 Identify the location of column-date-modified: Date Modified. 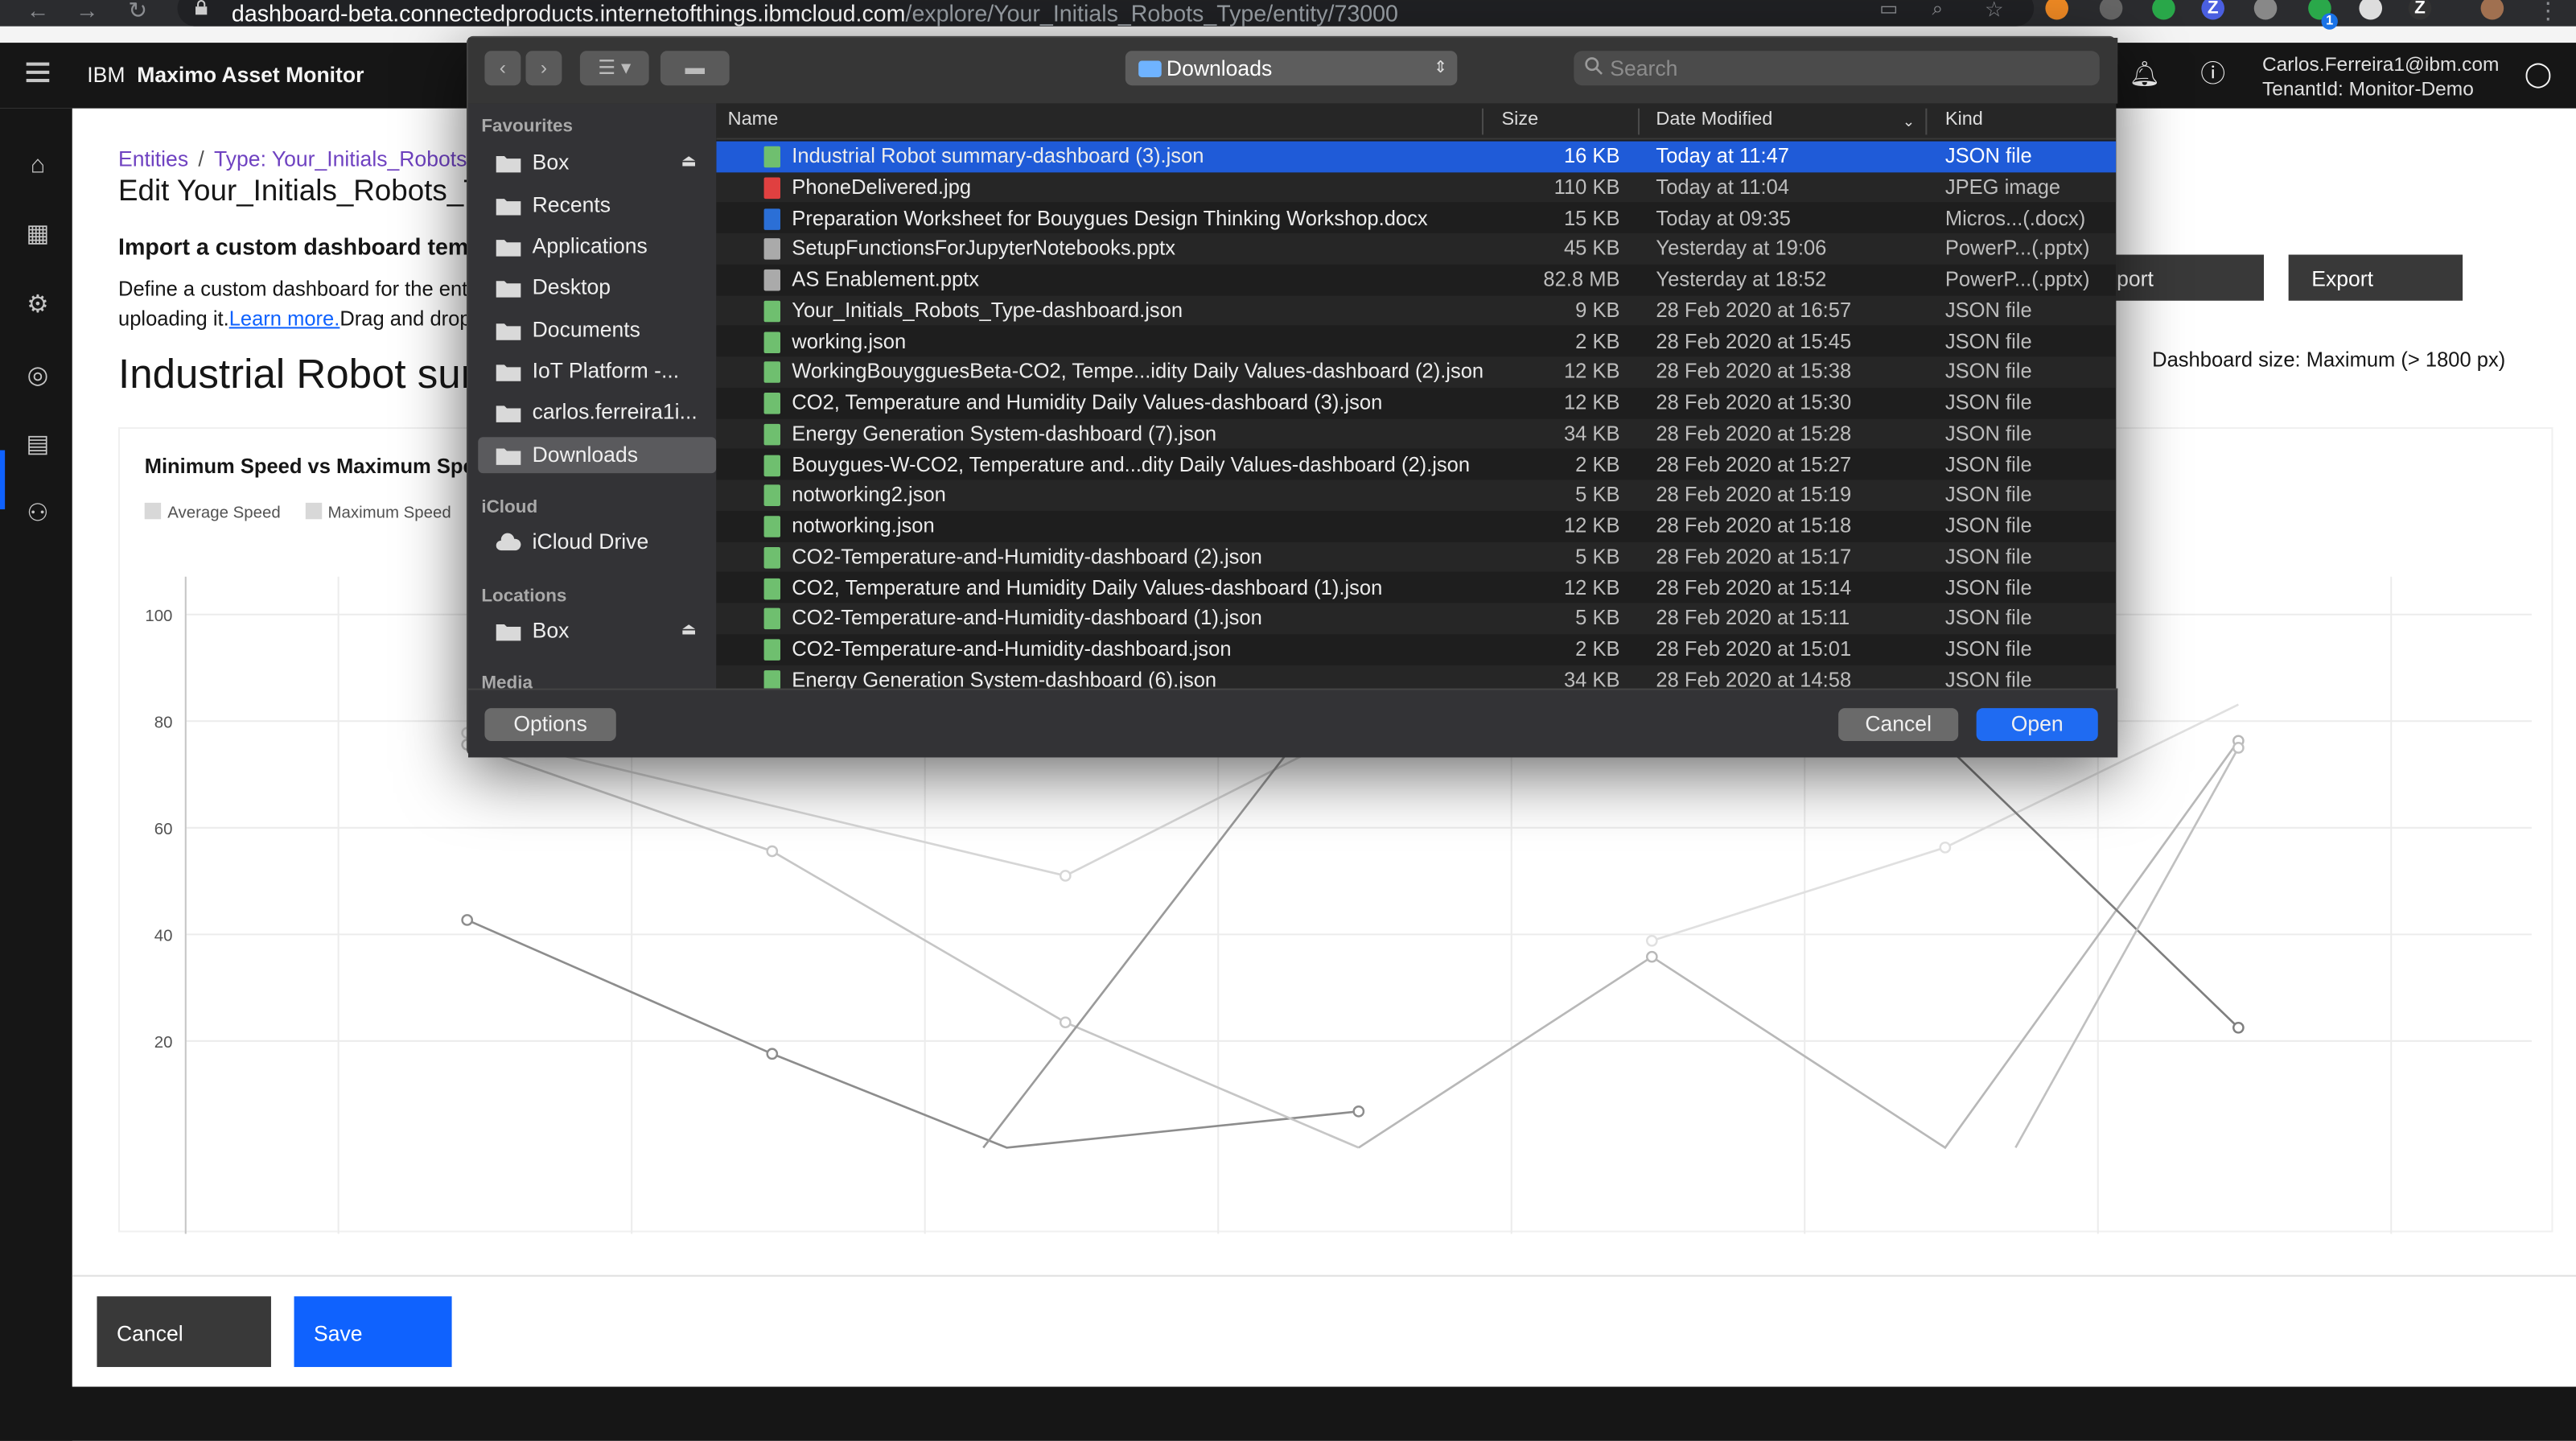
(1714, 120).